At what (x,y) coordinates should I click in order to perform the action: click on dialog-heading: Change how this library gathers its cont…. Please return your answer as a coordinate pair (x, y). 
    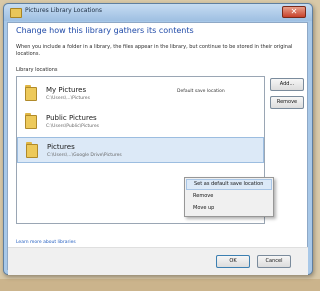
    Looking at the image, I should click on (105, 30).